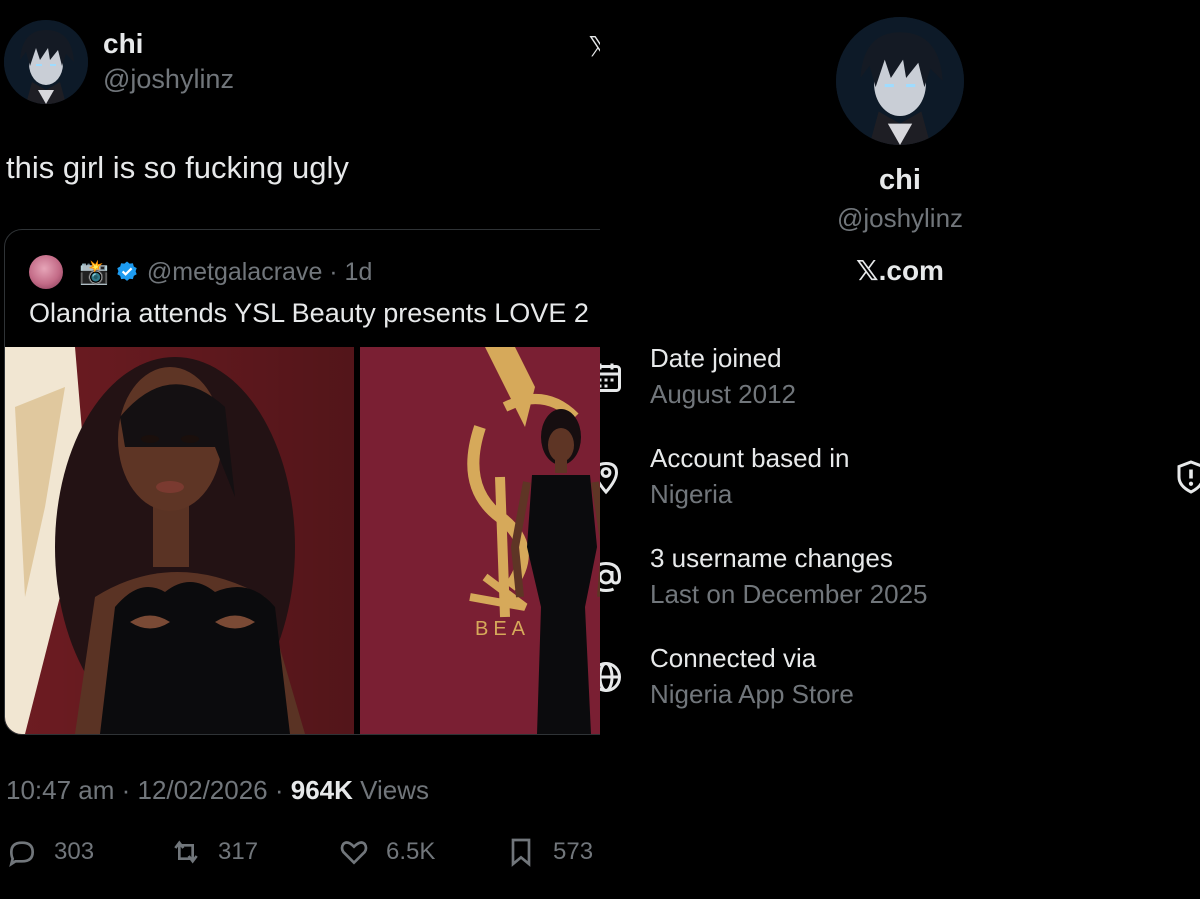 This screenshot has height=899, width=1200. I want to click on author-name: chi, so click(123, 44).